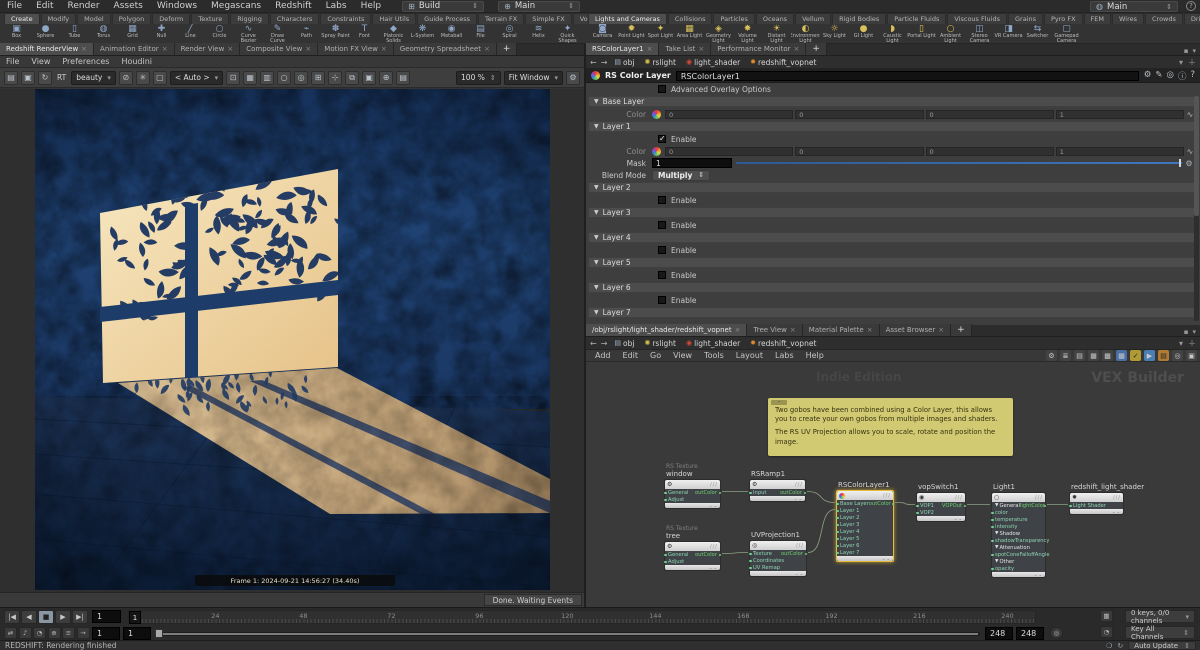 The height and width of the screenshot is (650, 1200). What do you see at coordinates (593, 62) in the screenshot?
I see `back-icon: ←` at bounding box center [593, 62].